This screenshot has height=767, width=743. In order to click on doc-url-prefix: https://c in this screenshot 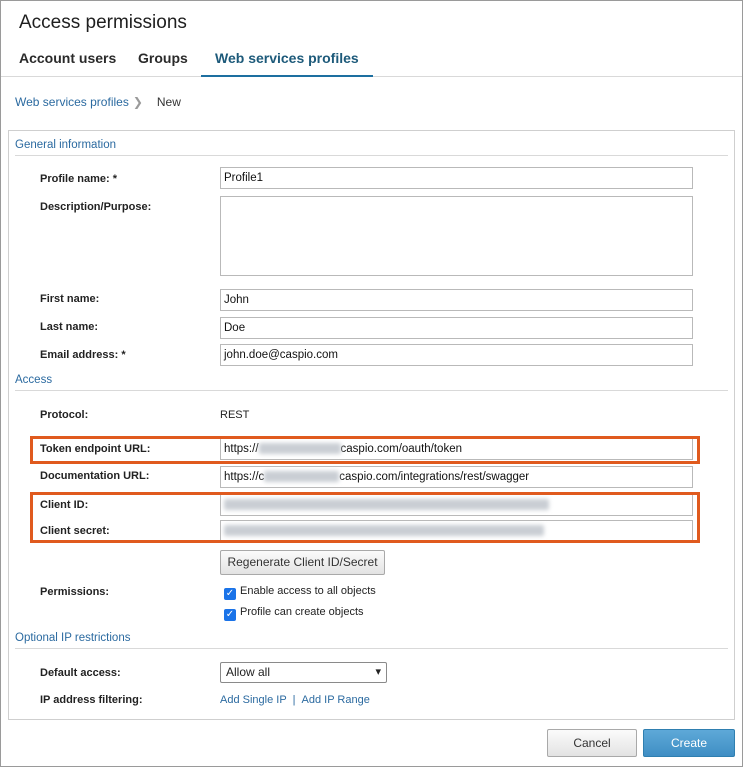, I will do `click(244, 477)`.